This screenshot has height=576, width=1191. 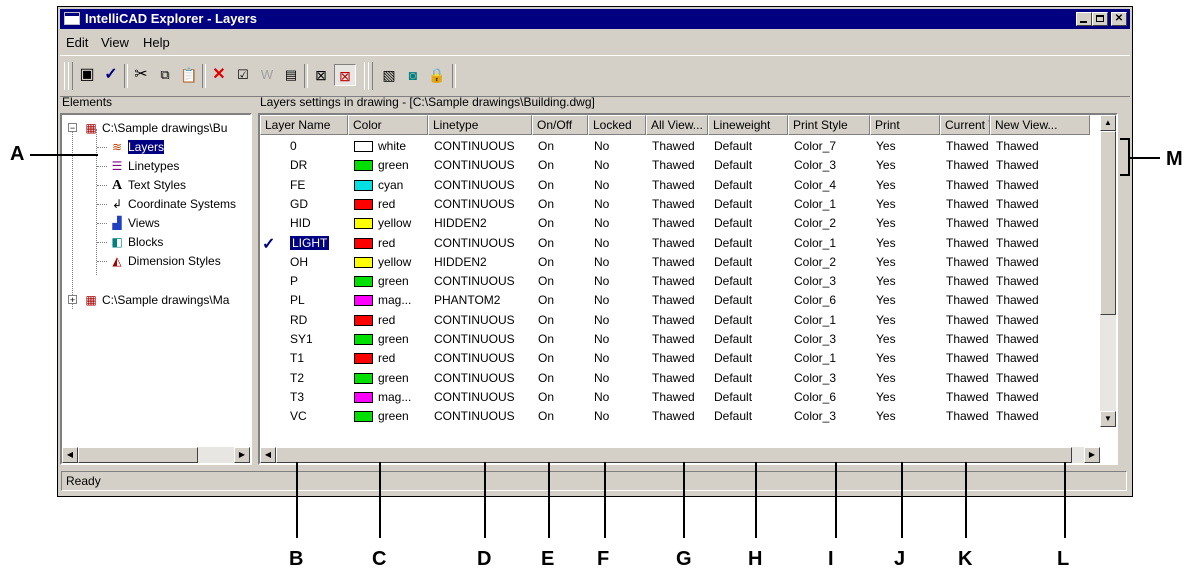 I want to click on cell-layer-name: T2, so click(x=319, y=378).